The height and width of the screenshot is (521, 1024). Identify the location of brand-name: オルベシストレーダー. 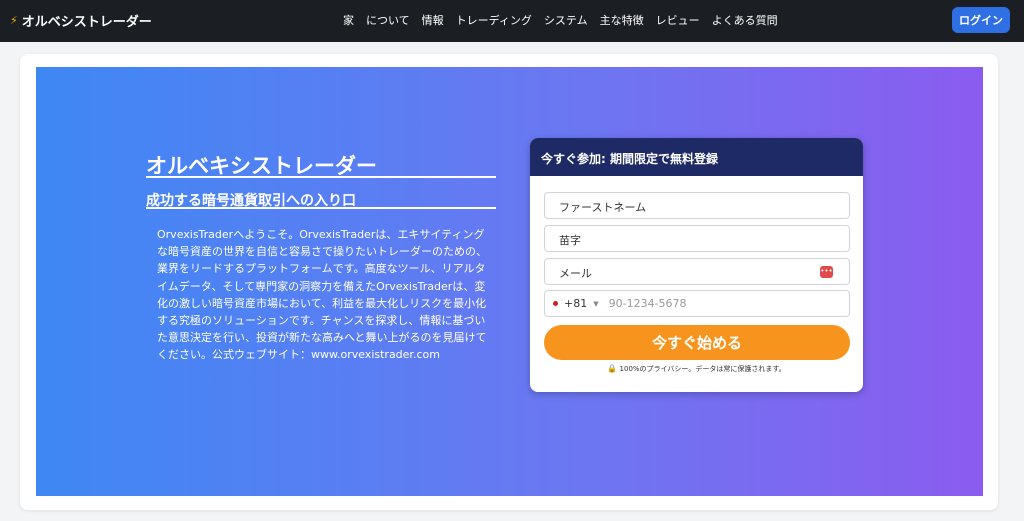
(86, 22).